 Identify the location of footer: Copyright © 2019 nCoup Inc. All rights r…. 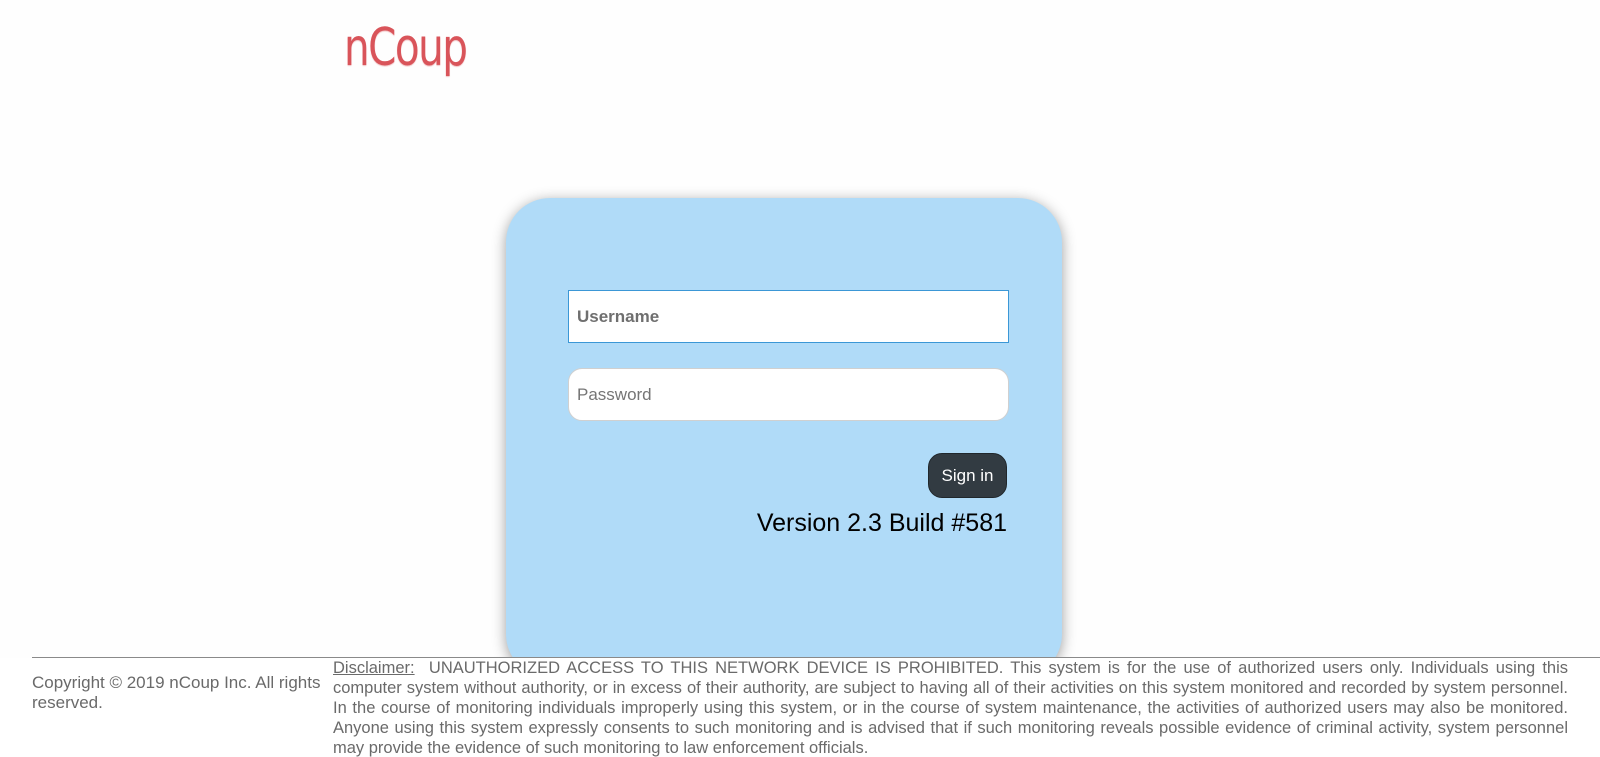
(800, 707).